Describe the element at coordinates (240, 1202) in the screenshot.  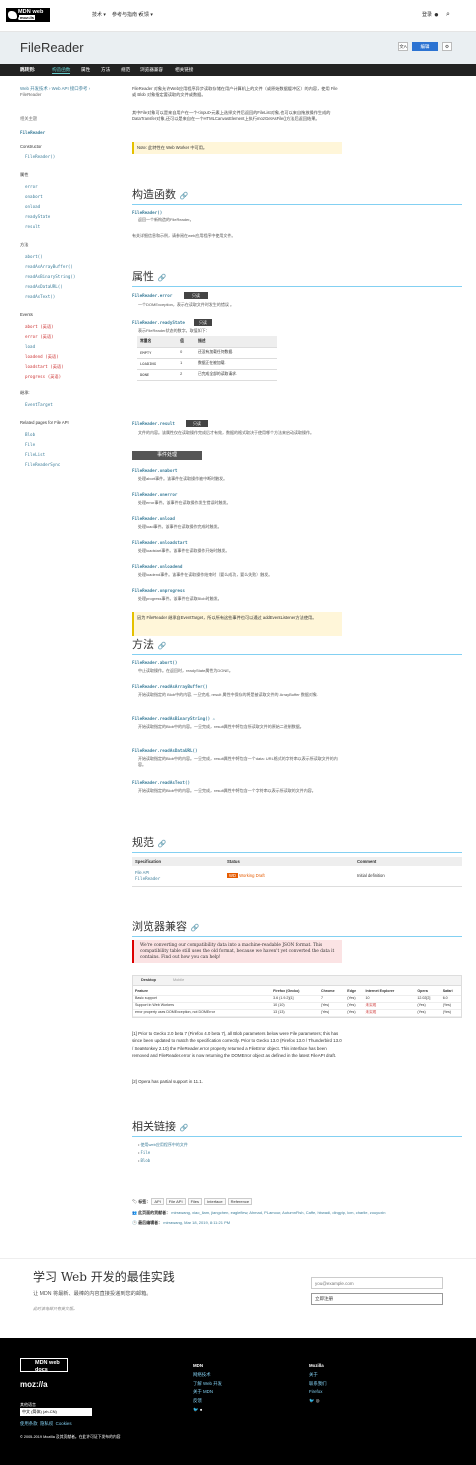
I see `tag: Reference` at that location.